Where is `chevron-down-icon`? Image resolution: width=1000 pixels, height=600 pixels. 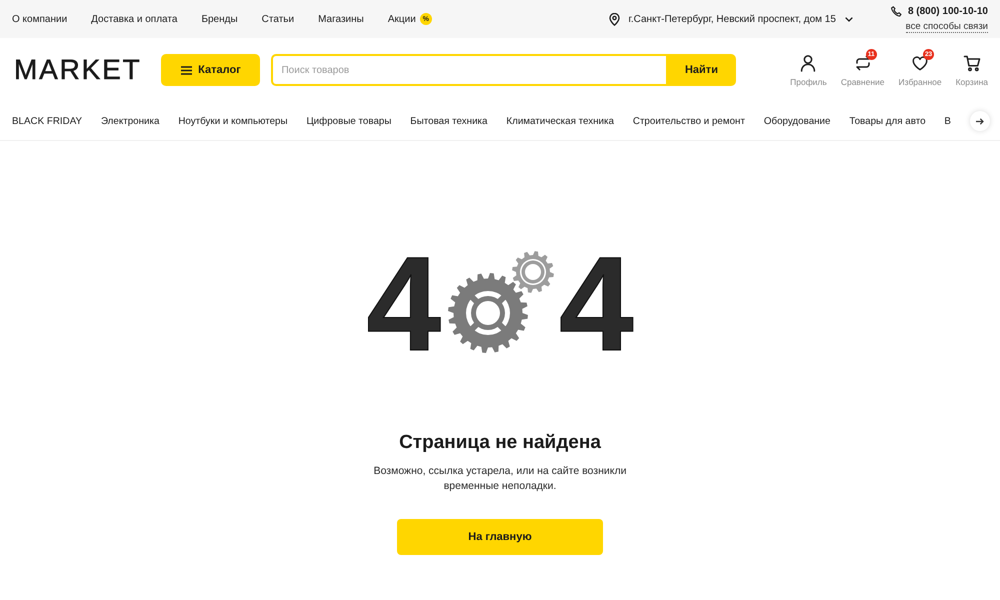 chevron-down-icon is located at coordinates (848, 19).